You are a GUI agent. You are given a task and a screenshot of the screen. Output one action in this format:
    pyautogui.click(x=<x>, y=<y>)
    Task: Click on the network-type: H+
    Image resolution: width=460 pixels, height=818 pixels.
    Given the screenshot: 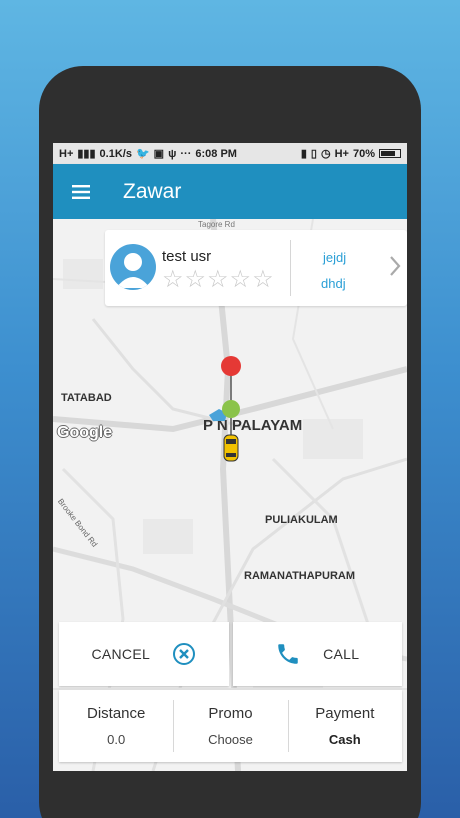 What is the action you would take?
    pyautogui.click(x=66, y=153)
    